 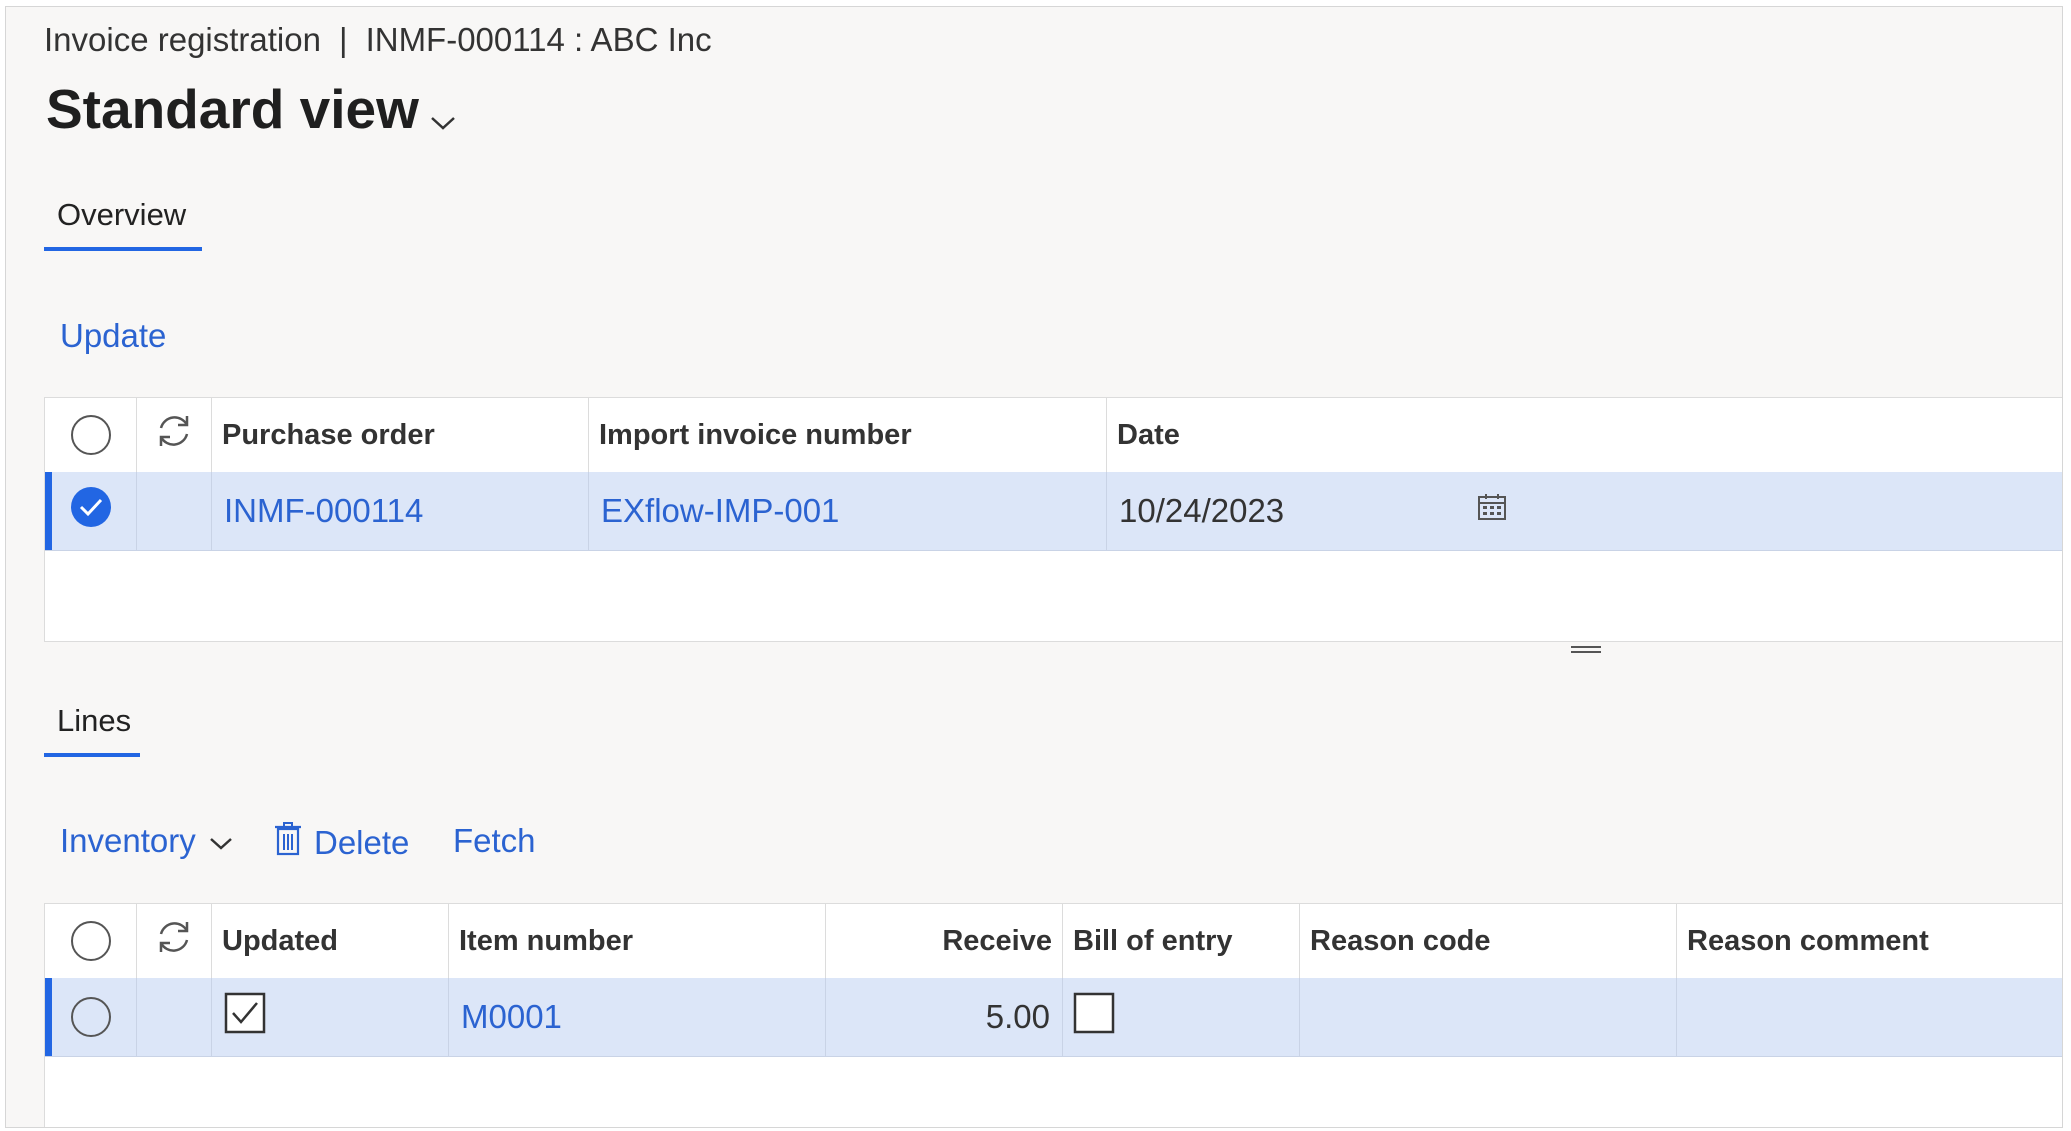 What do you see at coordinates (1488, 941) in the screenshot?
I see `column-header-reason-code: Reason code` at bounding box center [1488, 941].